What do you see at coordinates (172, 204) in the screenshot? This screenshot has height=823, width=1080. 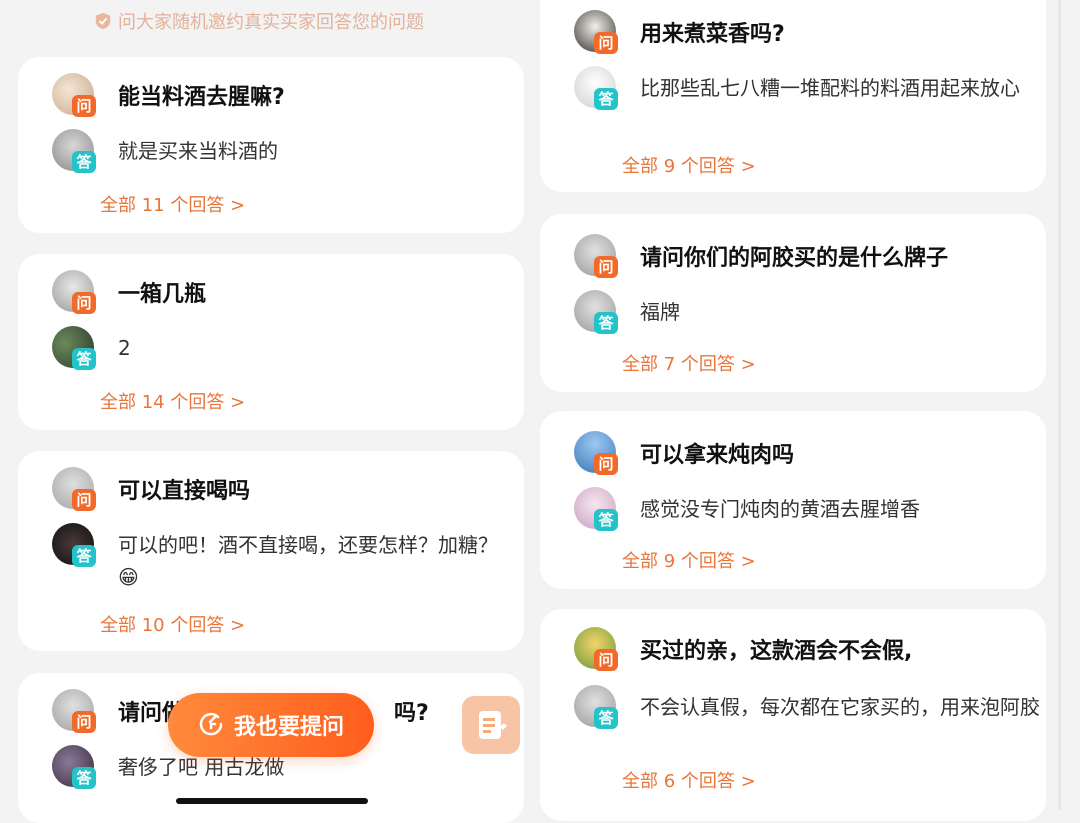 I see `all-answers-link: 全部 11 个回答 >` at bounding box center [172, 204].